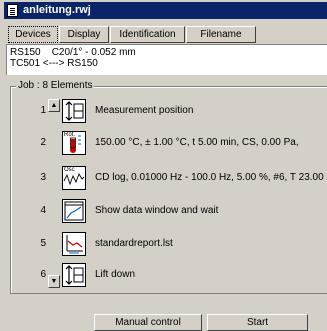 The width and height of the screenshot is (327, 331). I want to click on tab-devices: Devices, so click(33, 34).